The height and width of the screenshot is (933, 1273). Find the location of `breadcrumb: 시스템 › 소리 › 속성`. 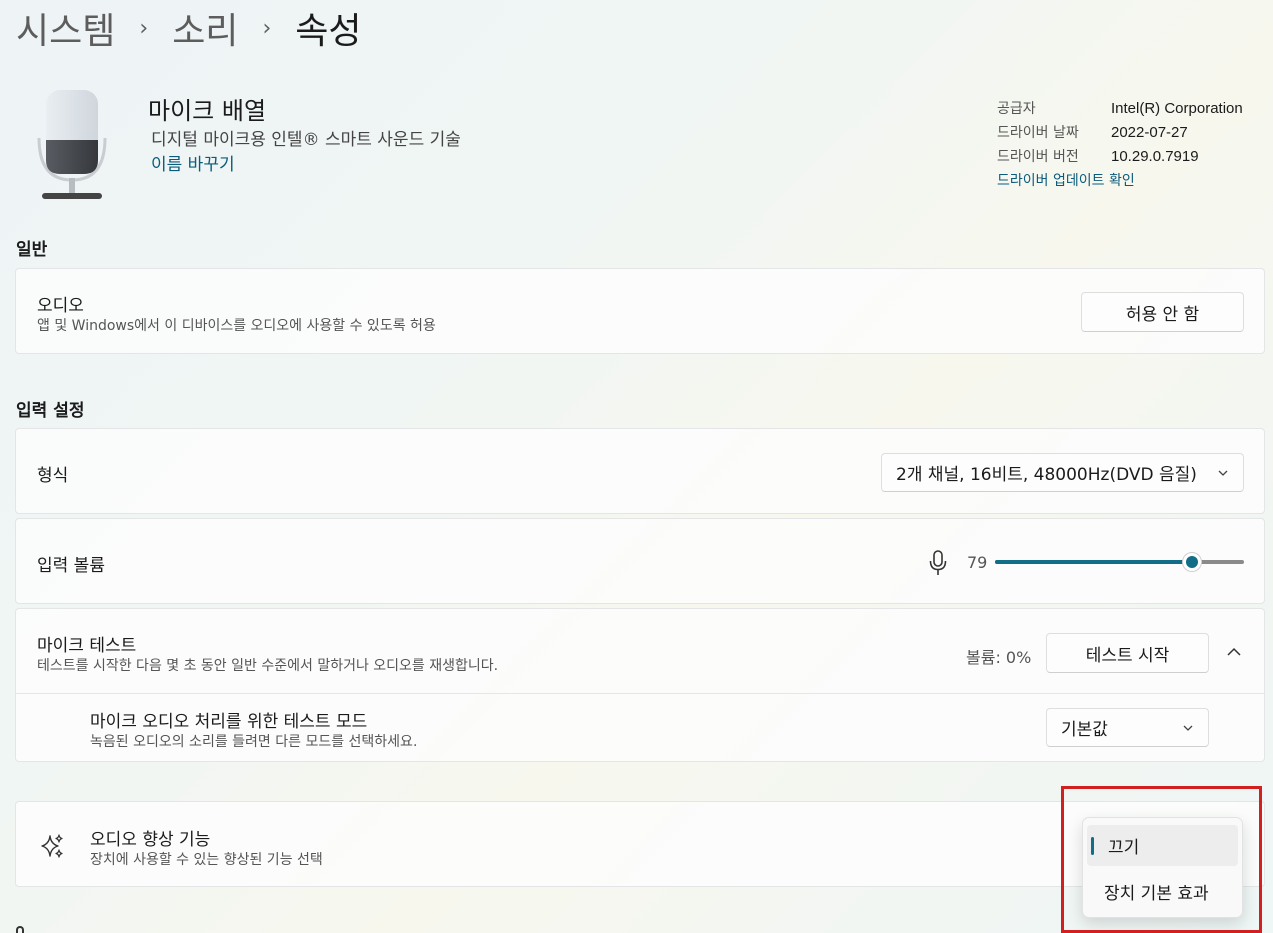

breadcrumb: 시스템 › 소리 › 속성 is located at coordinates (189, 28).